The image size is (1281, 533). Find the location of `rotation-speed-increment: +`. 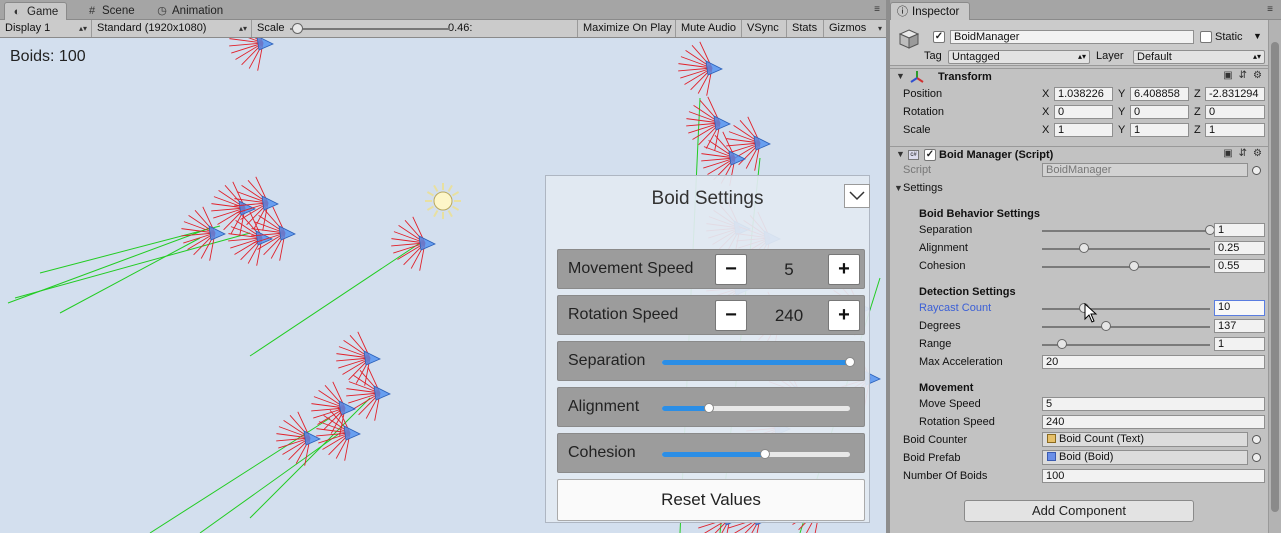

rotation-speed-increment: + is located at coordinates (844, 315).